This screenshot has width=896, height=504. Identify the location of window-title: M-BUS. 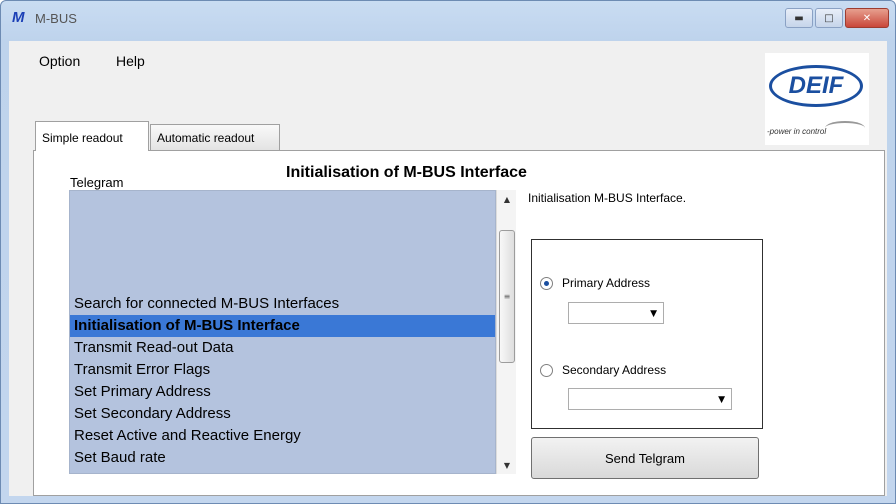
(56, 18).